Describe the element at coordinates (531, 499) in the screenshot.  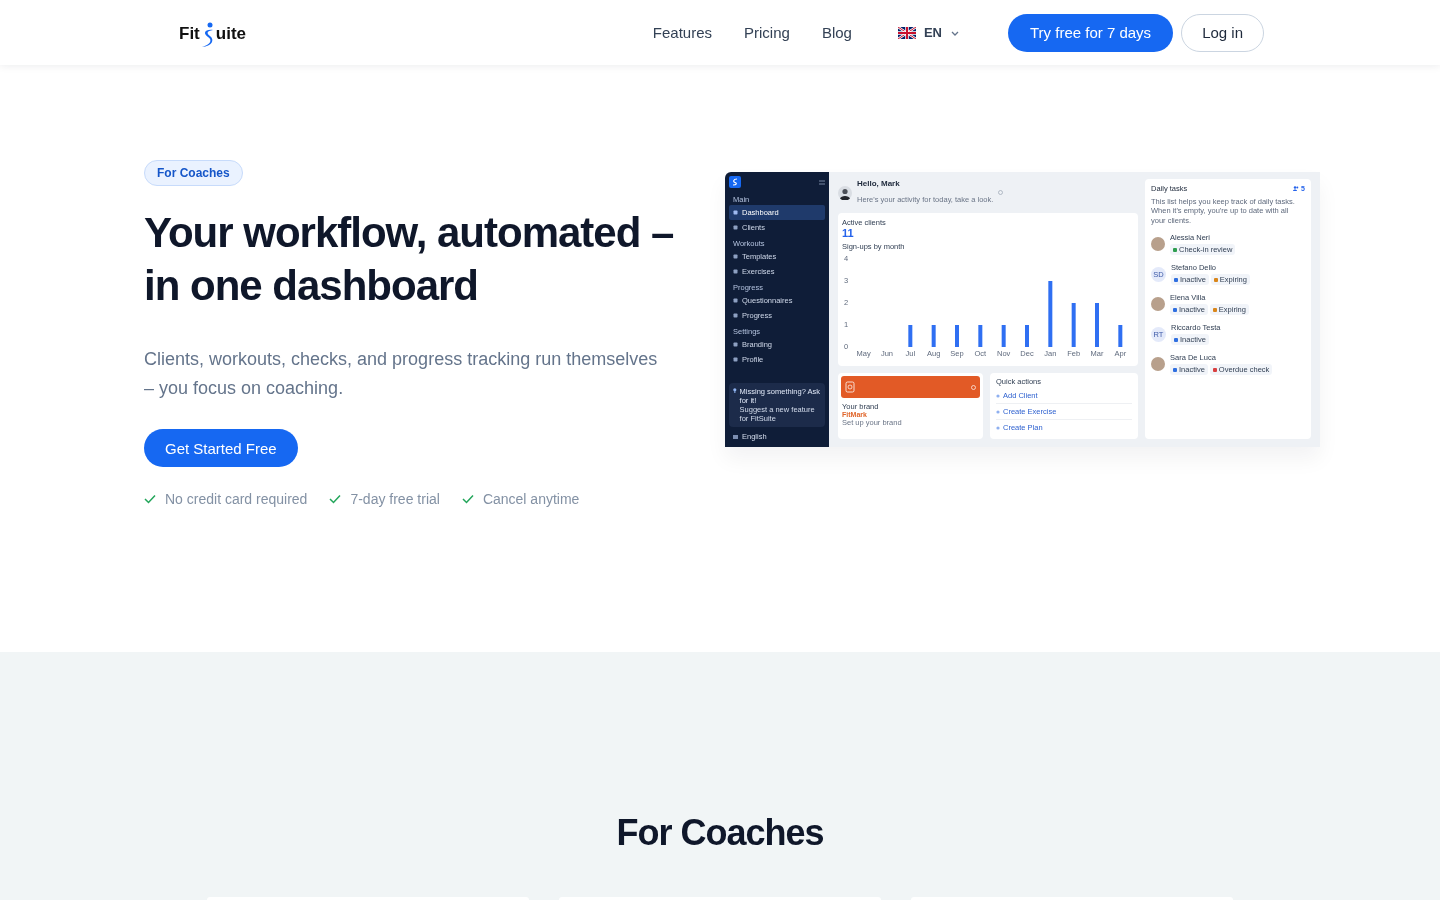
I see `perk-text: Cancel anytime` at that location.